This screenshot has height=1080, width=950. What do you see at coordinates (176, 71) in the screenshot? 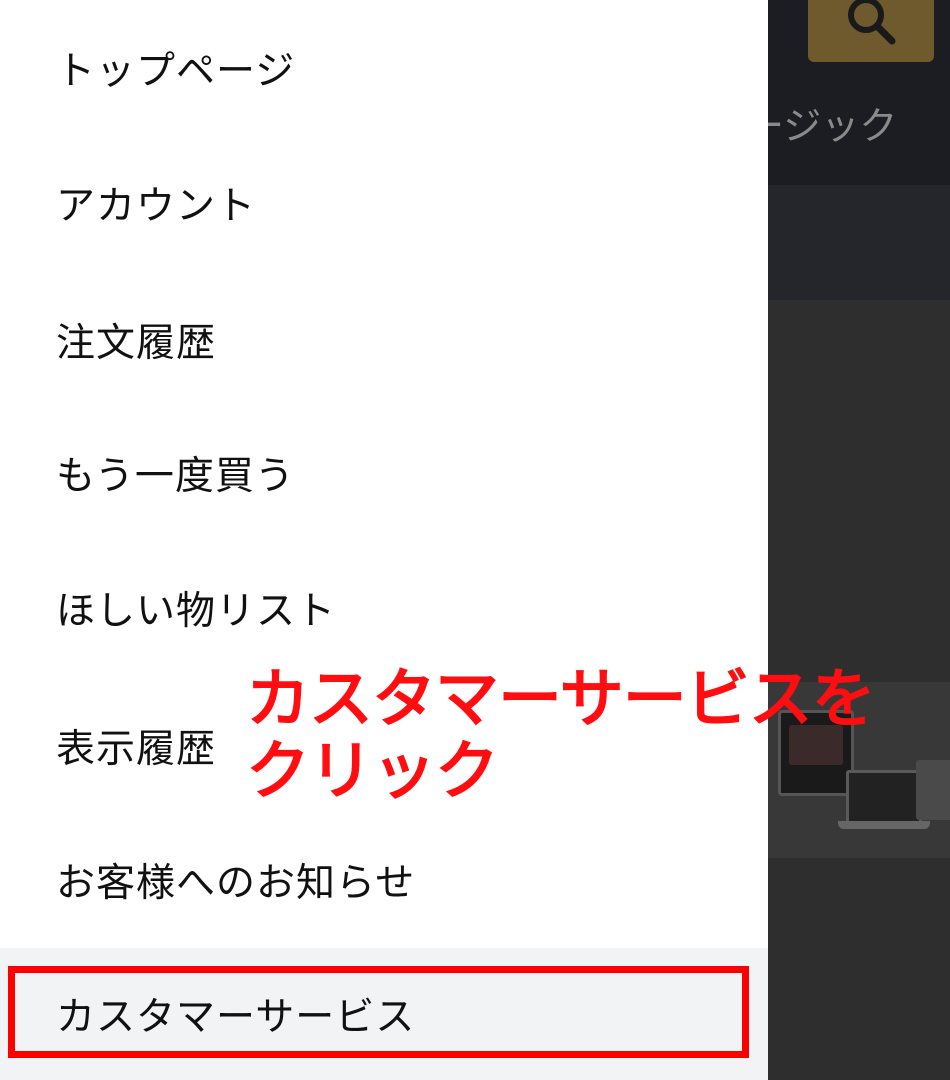
I see `menu-item-label: トップページ` at bounding box center [176, 71].